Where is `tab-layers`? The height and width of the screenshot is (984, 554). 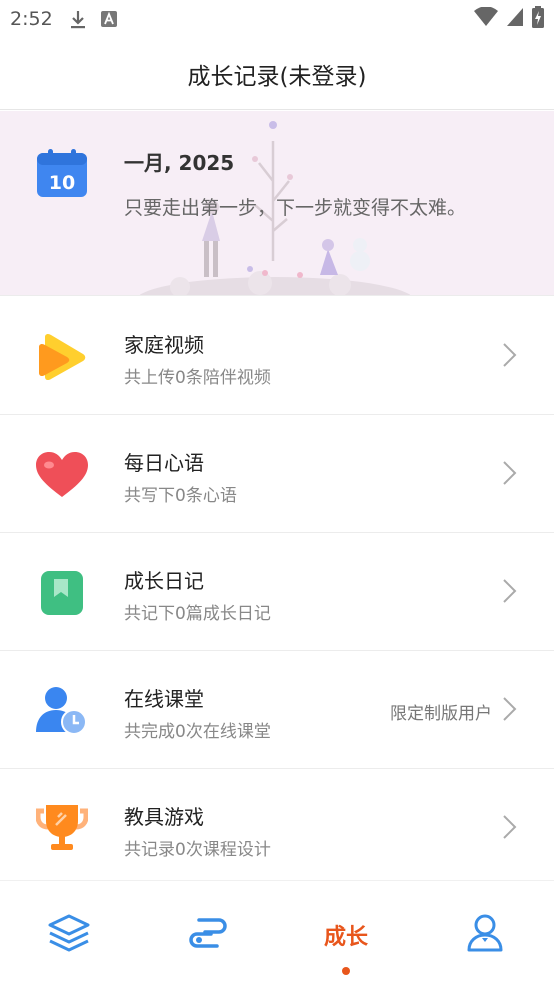
tab-layers is located at coordinates (69, 935).